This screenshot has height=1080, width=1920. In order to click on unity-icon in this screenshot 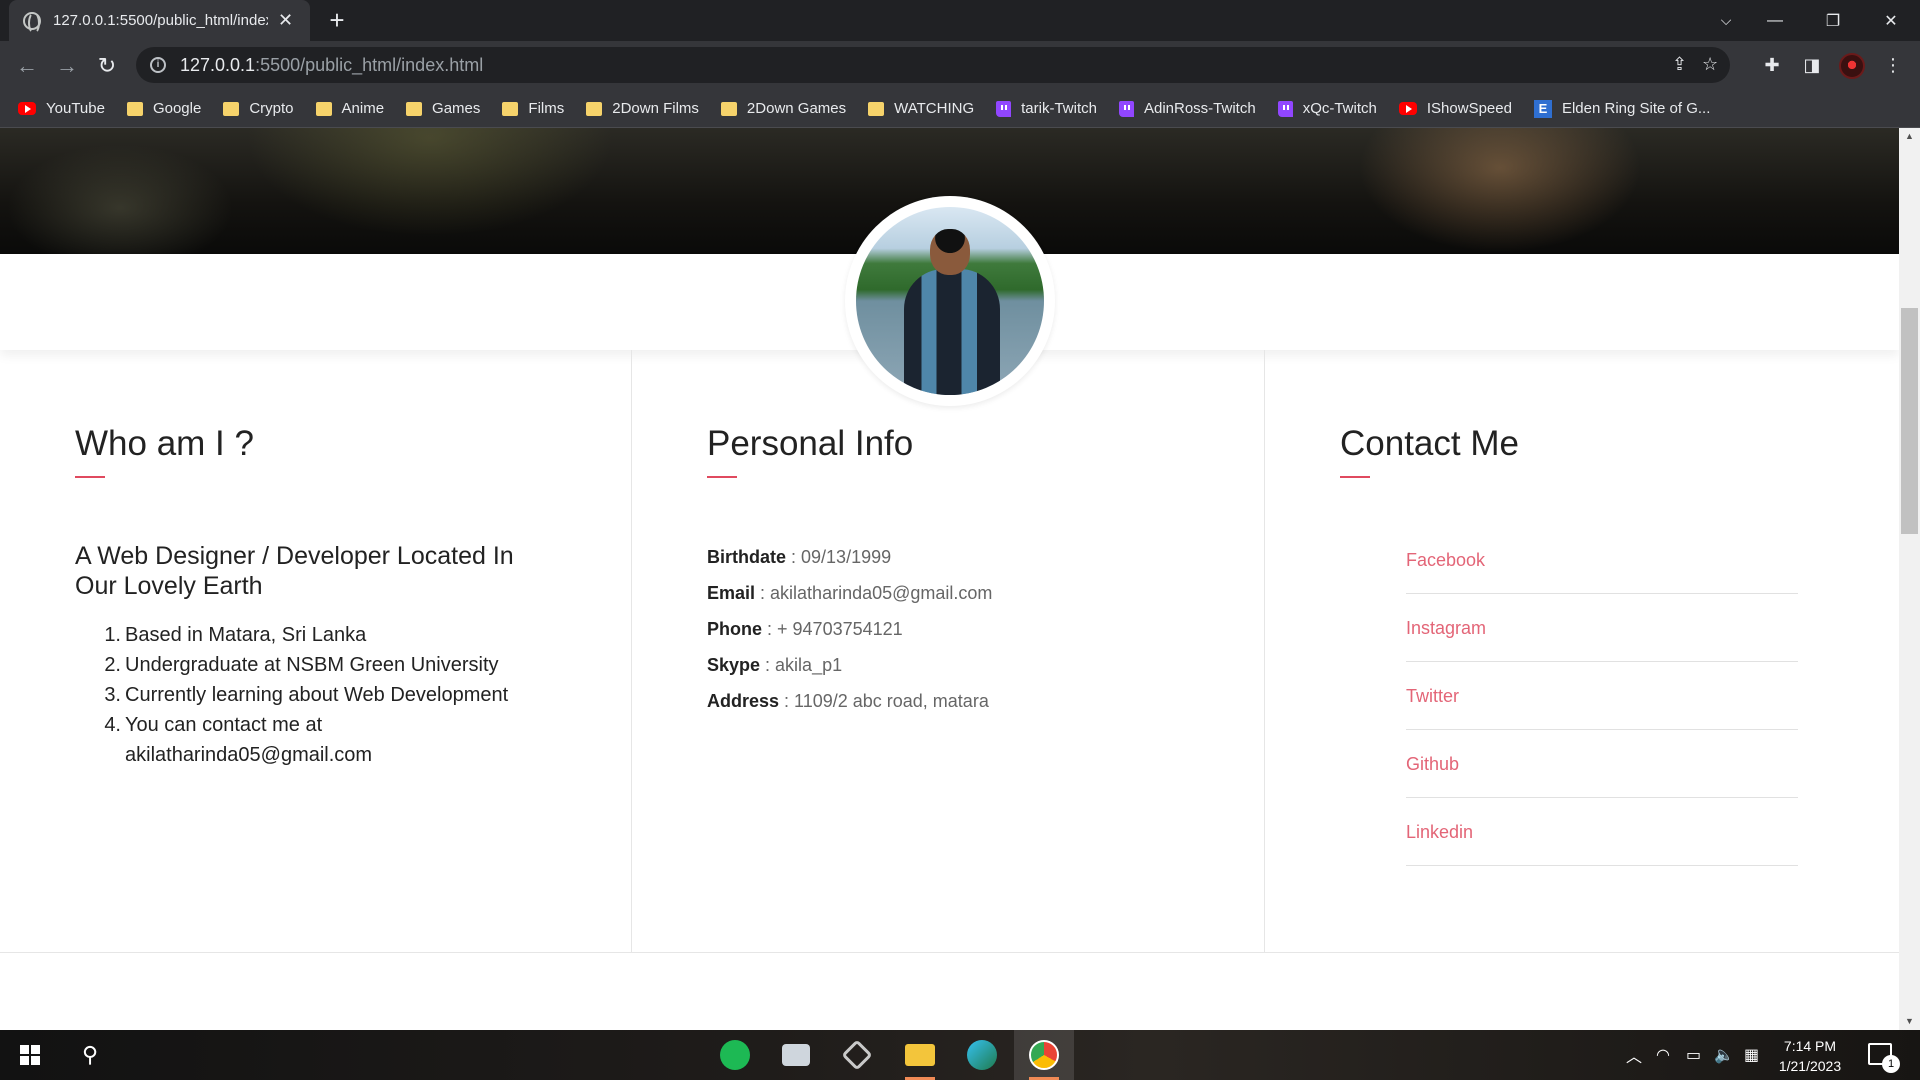, I will do `click(857, 1055)`.